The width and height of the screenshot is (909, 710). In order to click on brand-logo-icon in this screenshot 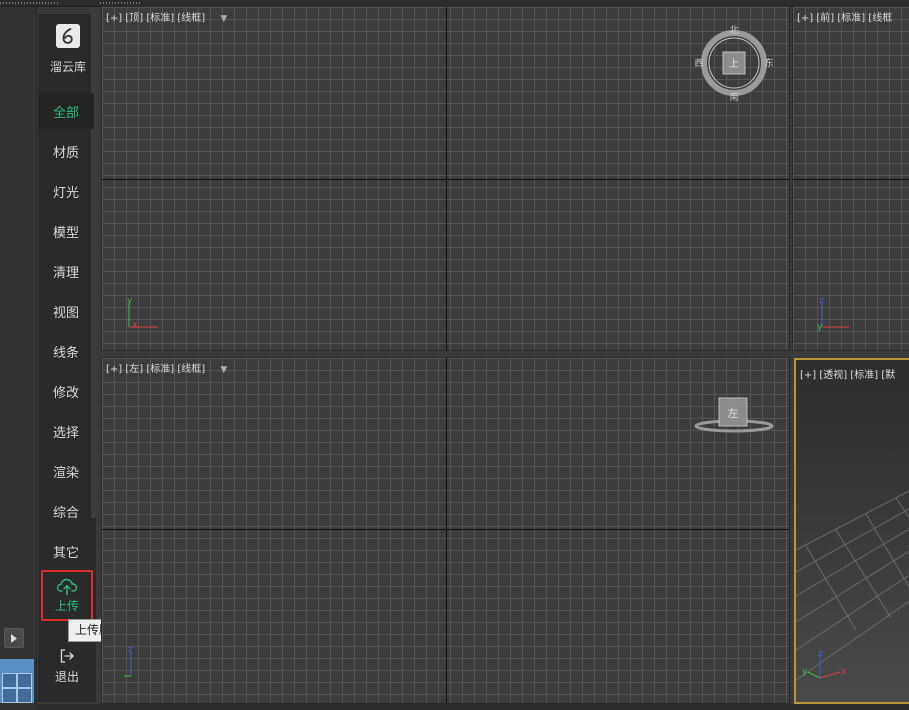, I will do `click(68, 36)`.